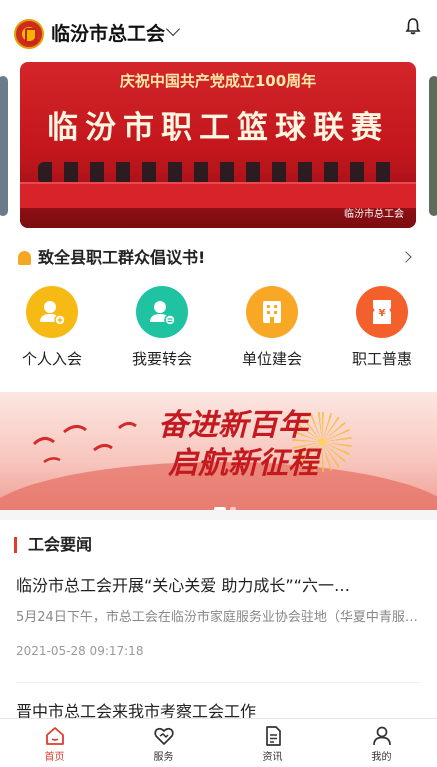 The height and width of the screenshot is (767, 437). I want to click on article-separator, so click(218, 682).